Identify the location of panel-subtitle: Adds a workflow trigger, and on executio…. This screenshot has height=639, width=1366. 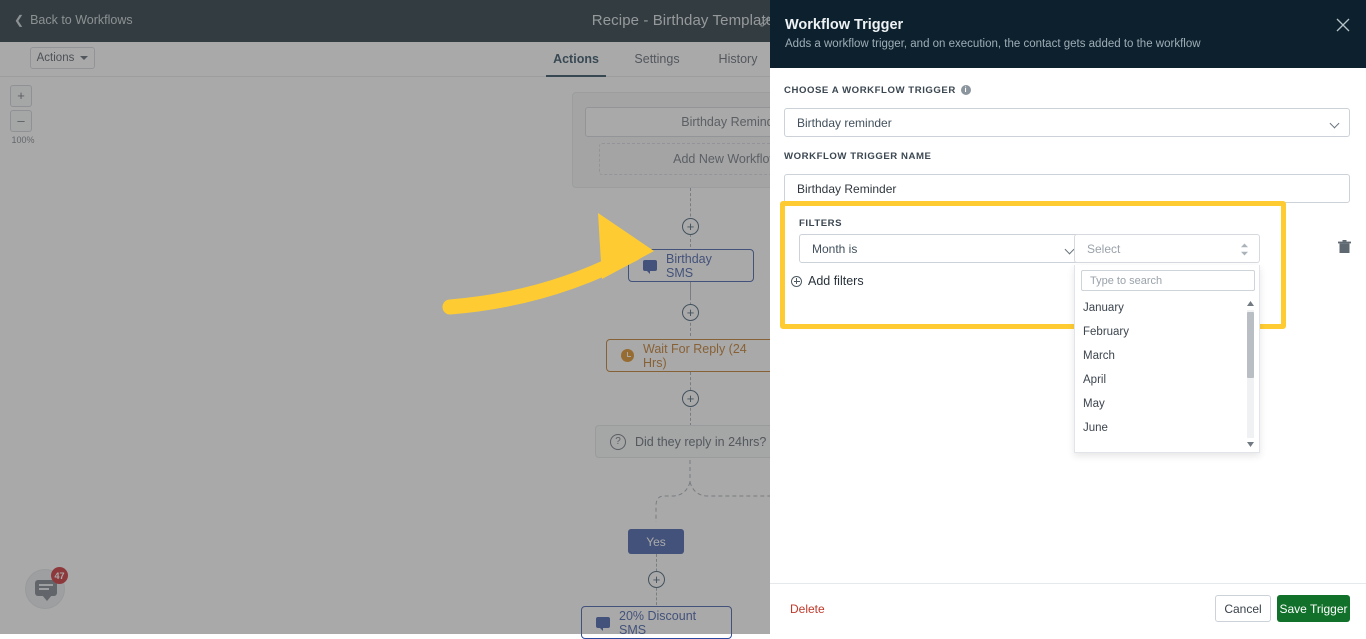
(993, 44).